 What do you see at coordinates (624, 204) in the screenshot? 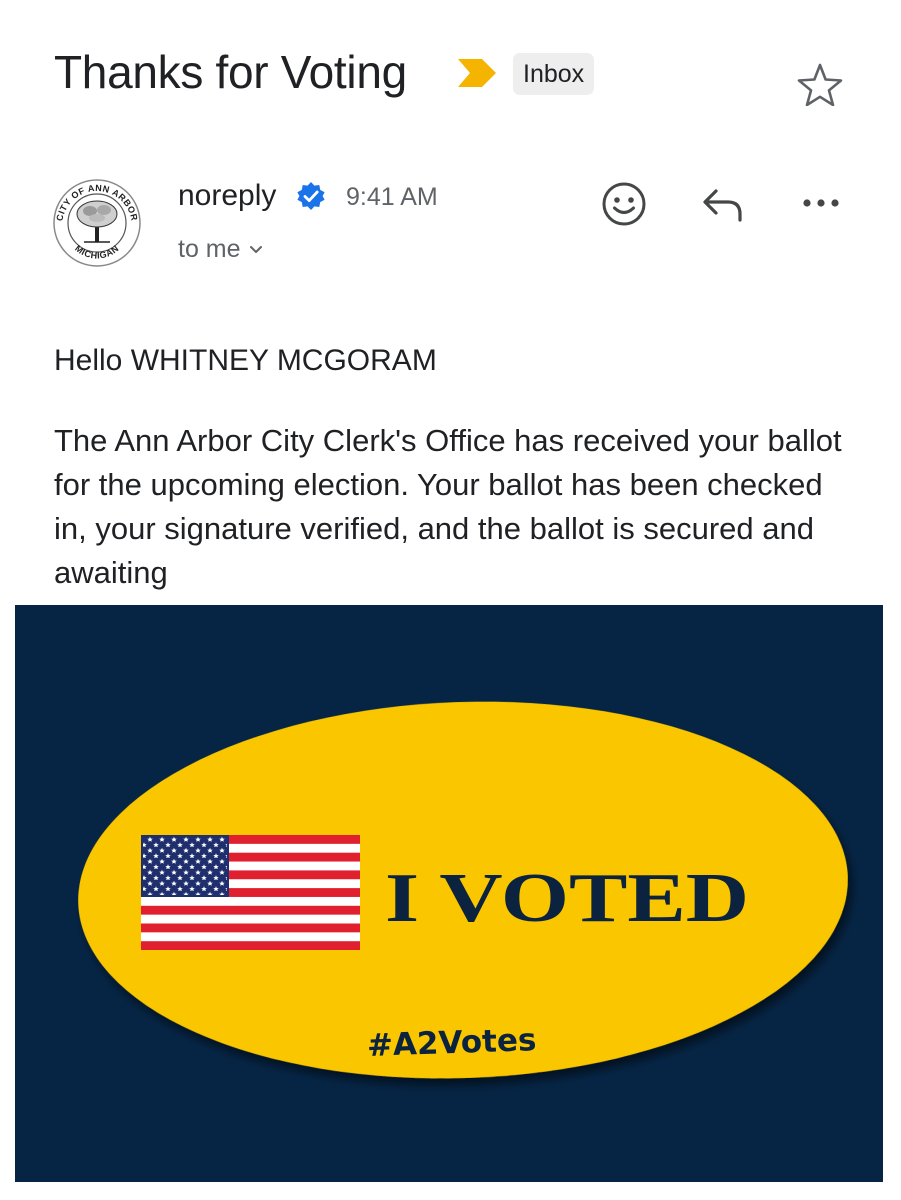
I see `add-reaction-icon` at bounding box center [624, 204].